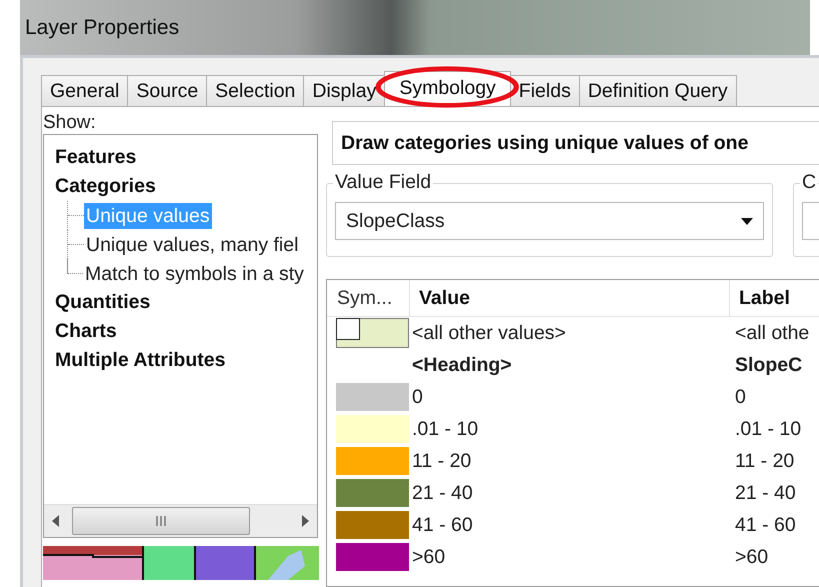  What do you see at coordinates (56, 521) in the screenshot?
I see `scroll-left-icon` at bounding box center [56, 521].